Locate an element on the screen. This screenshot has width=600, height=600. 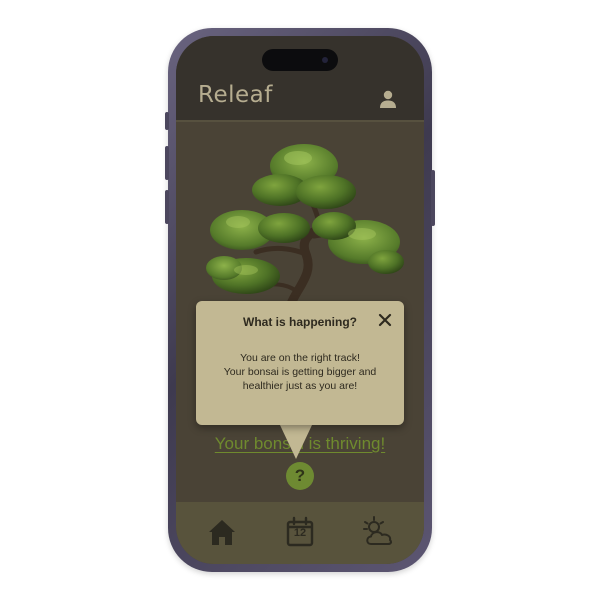
popup-pointer is located at coordinates (296, 442).